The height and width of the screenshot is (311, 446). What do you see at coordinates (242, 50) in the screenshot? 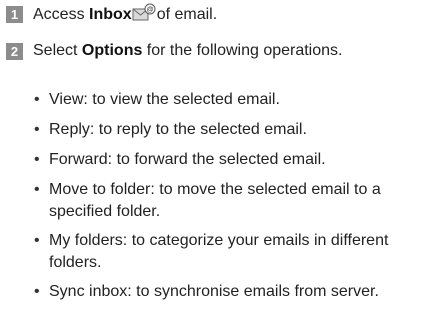
I see `step-2-suffix: for the following operations.` at bounding box center [242, 50].